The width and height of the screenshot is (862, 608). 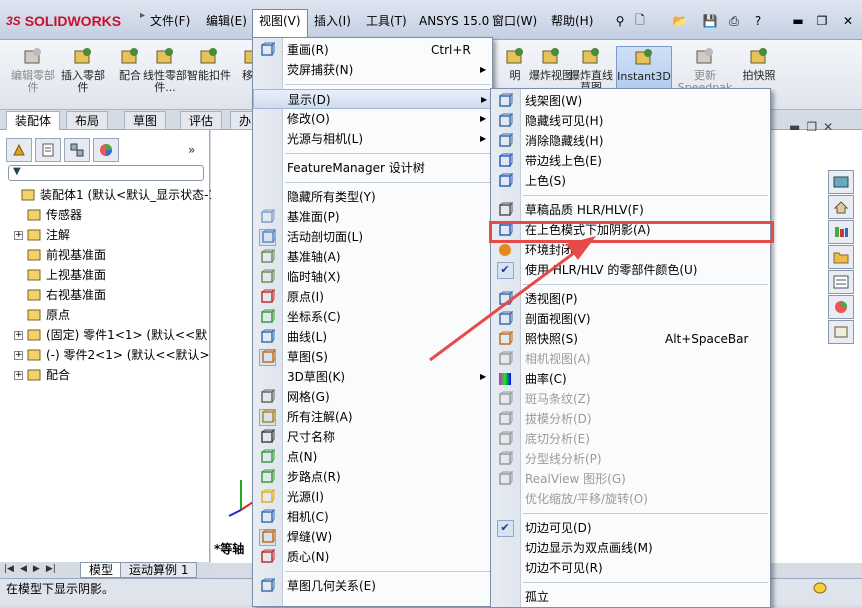 I want to click on menu-insert: 插入(I), so click(x=332, y=21).